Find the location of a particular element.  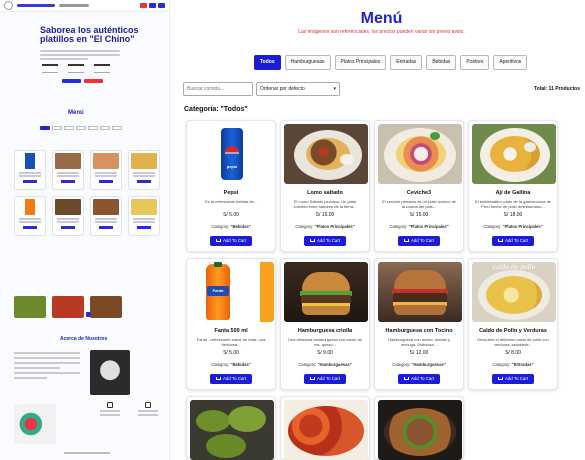

product-category: Category: "Hamburguesas" is located at coordinates (325, 364).